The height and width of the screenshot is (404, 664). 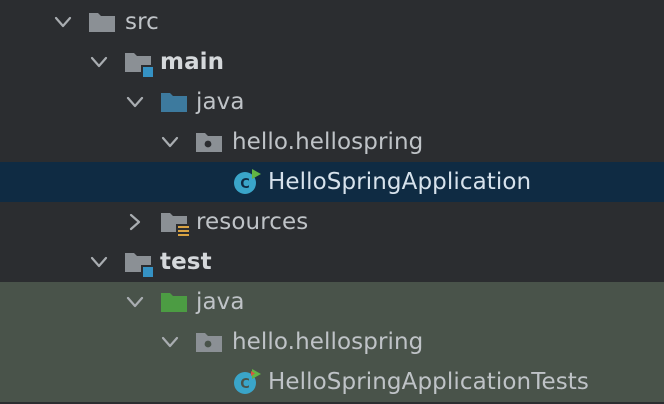 What do you see at coordinates (103, 22) in the screenshot?
I see `folder-icon` at bounding box center [103, 22].